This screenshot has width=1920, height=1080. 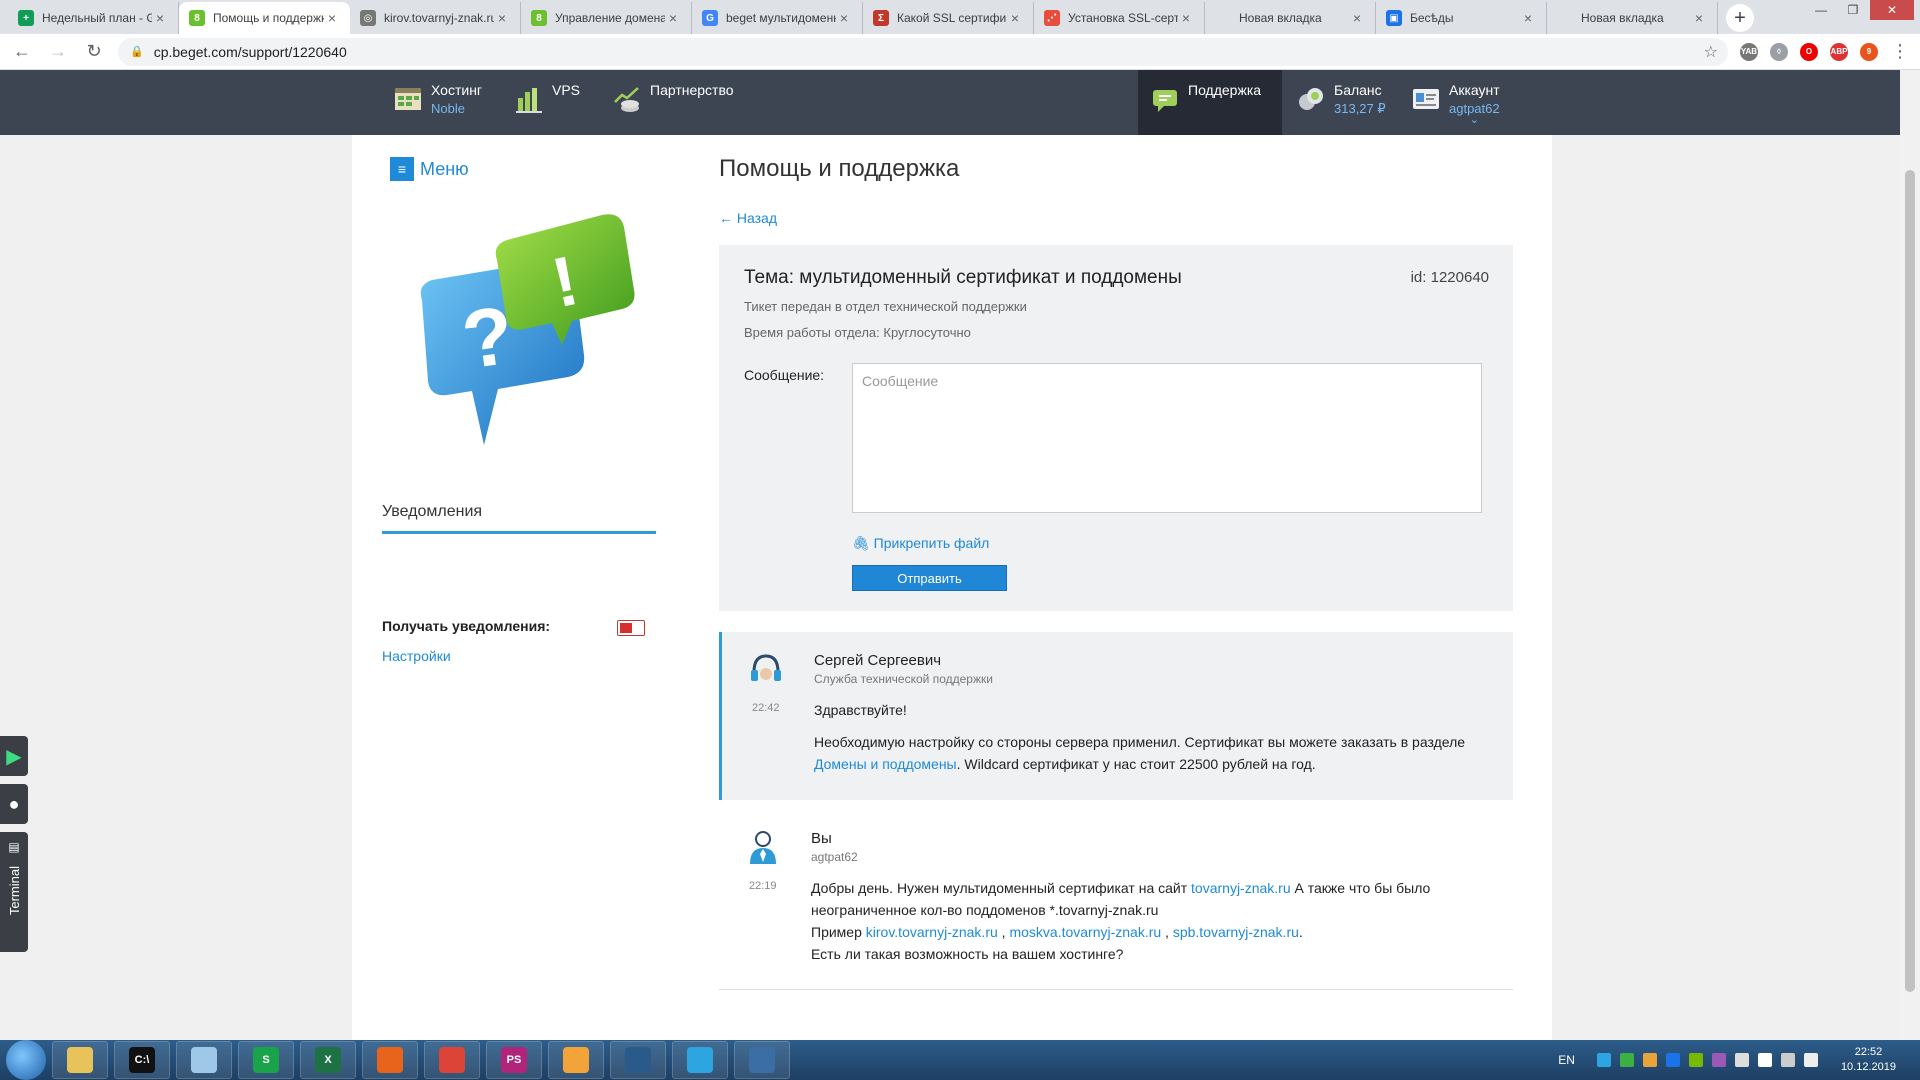 What do you see at coordinates (94, 52) in the screenshot?
I see `reload-icon: ↻` at bounding box center [94, 52].